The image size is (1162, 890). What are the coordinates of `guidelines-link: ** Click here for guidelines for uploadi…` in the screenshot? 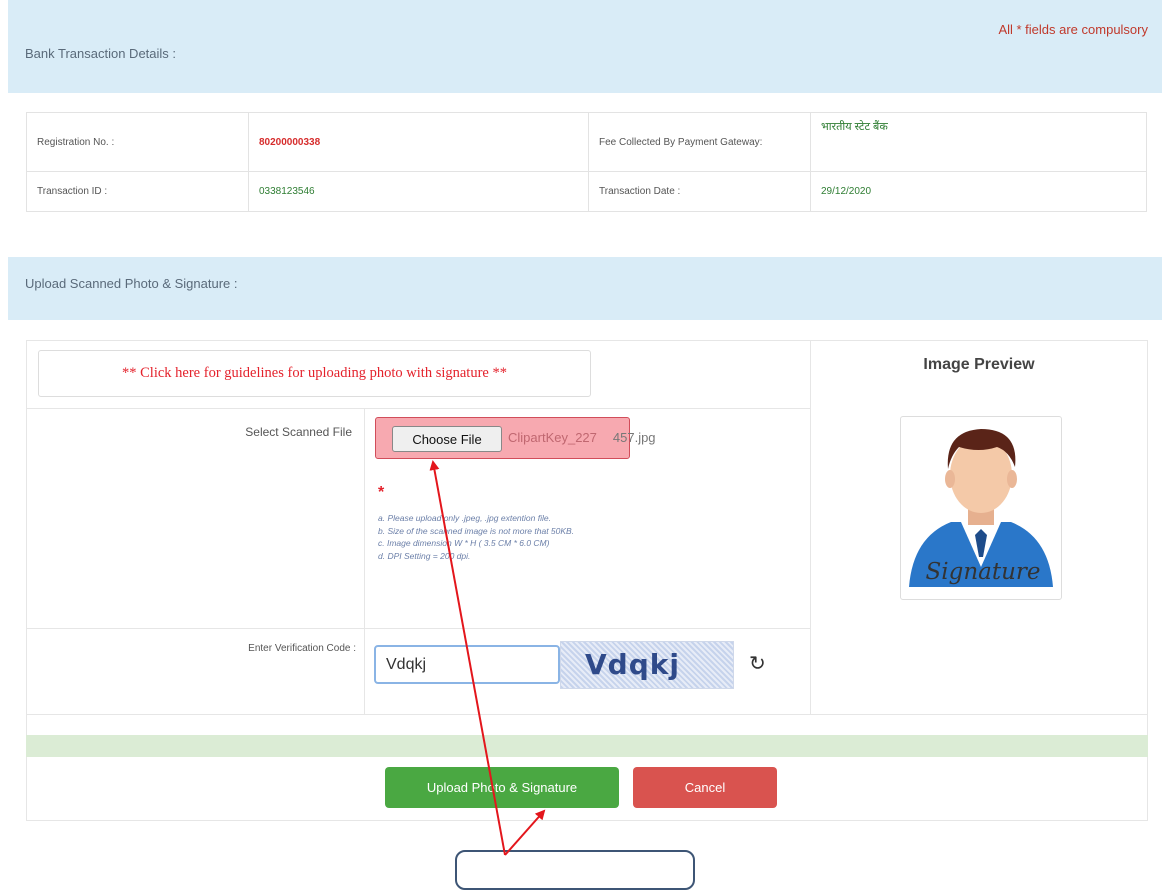 It's located at (314, 373).